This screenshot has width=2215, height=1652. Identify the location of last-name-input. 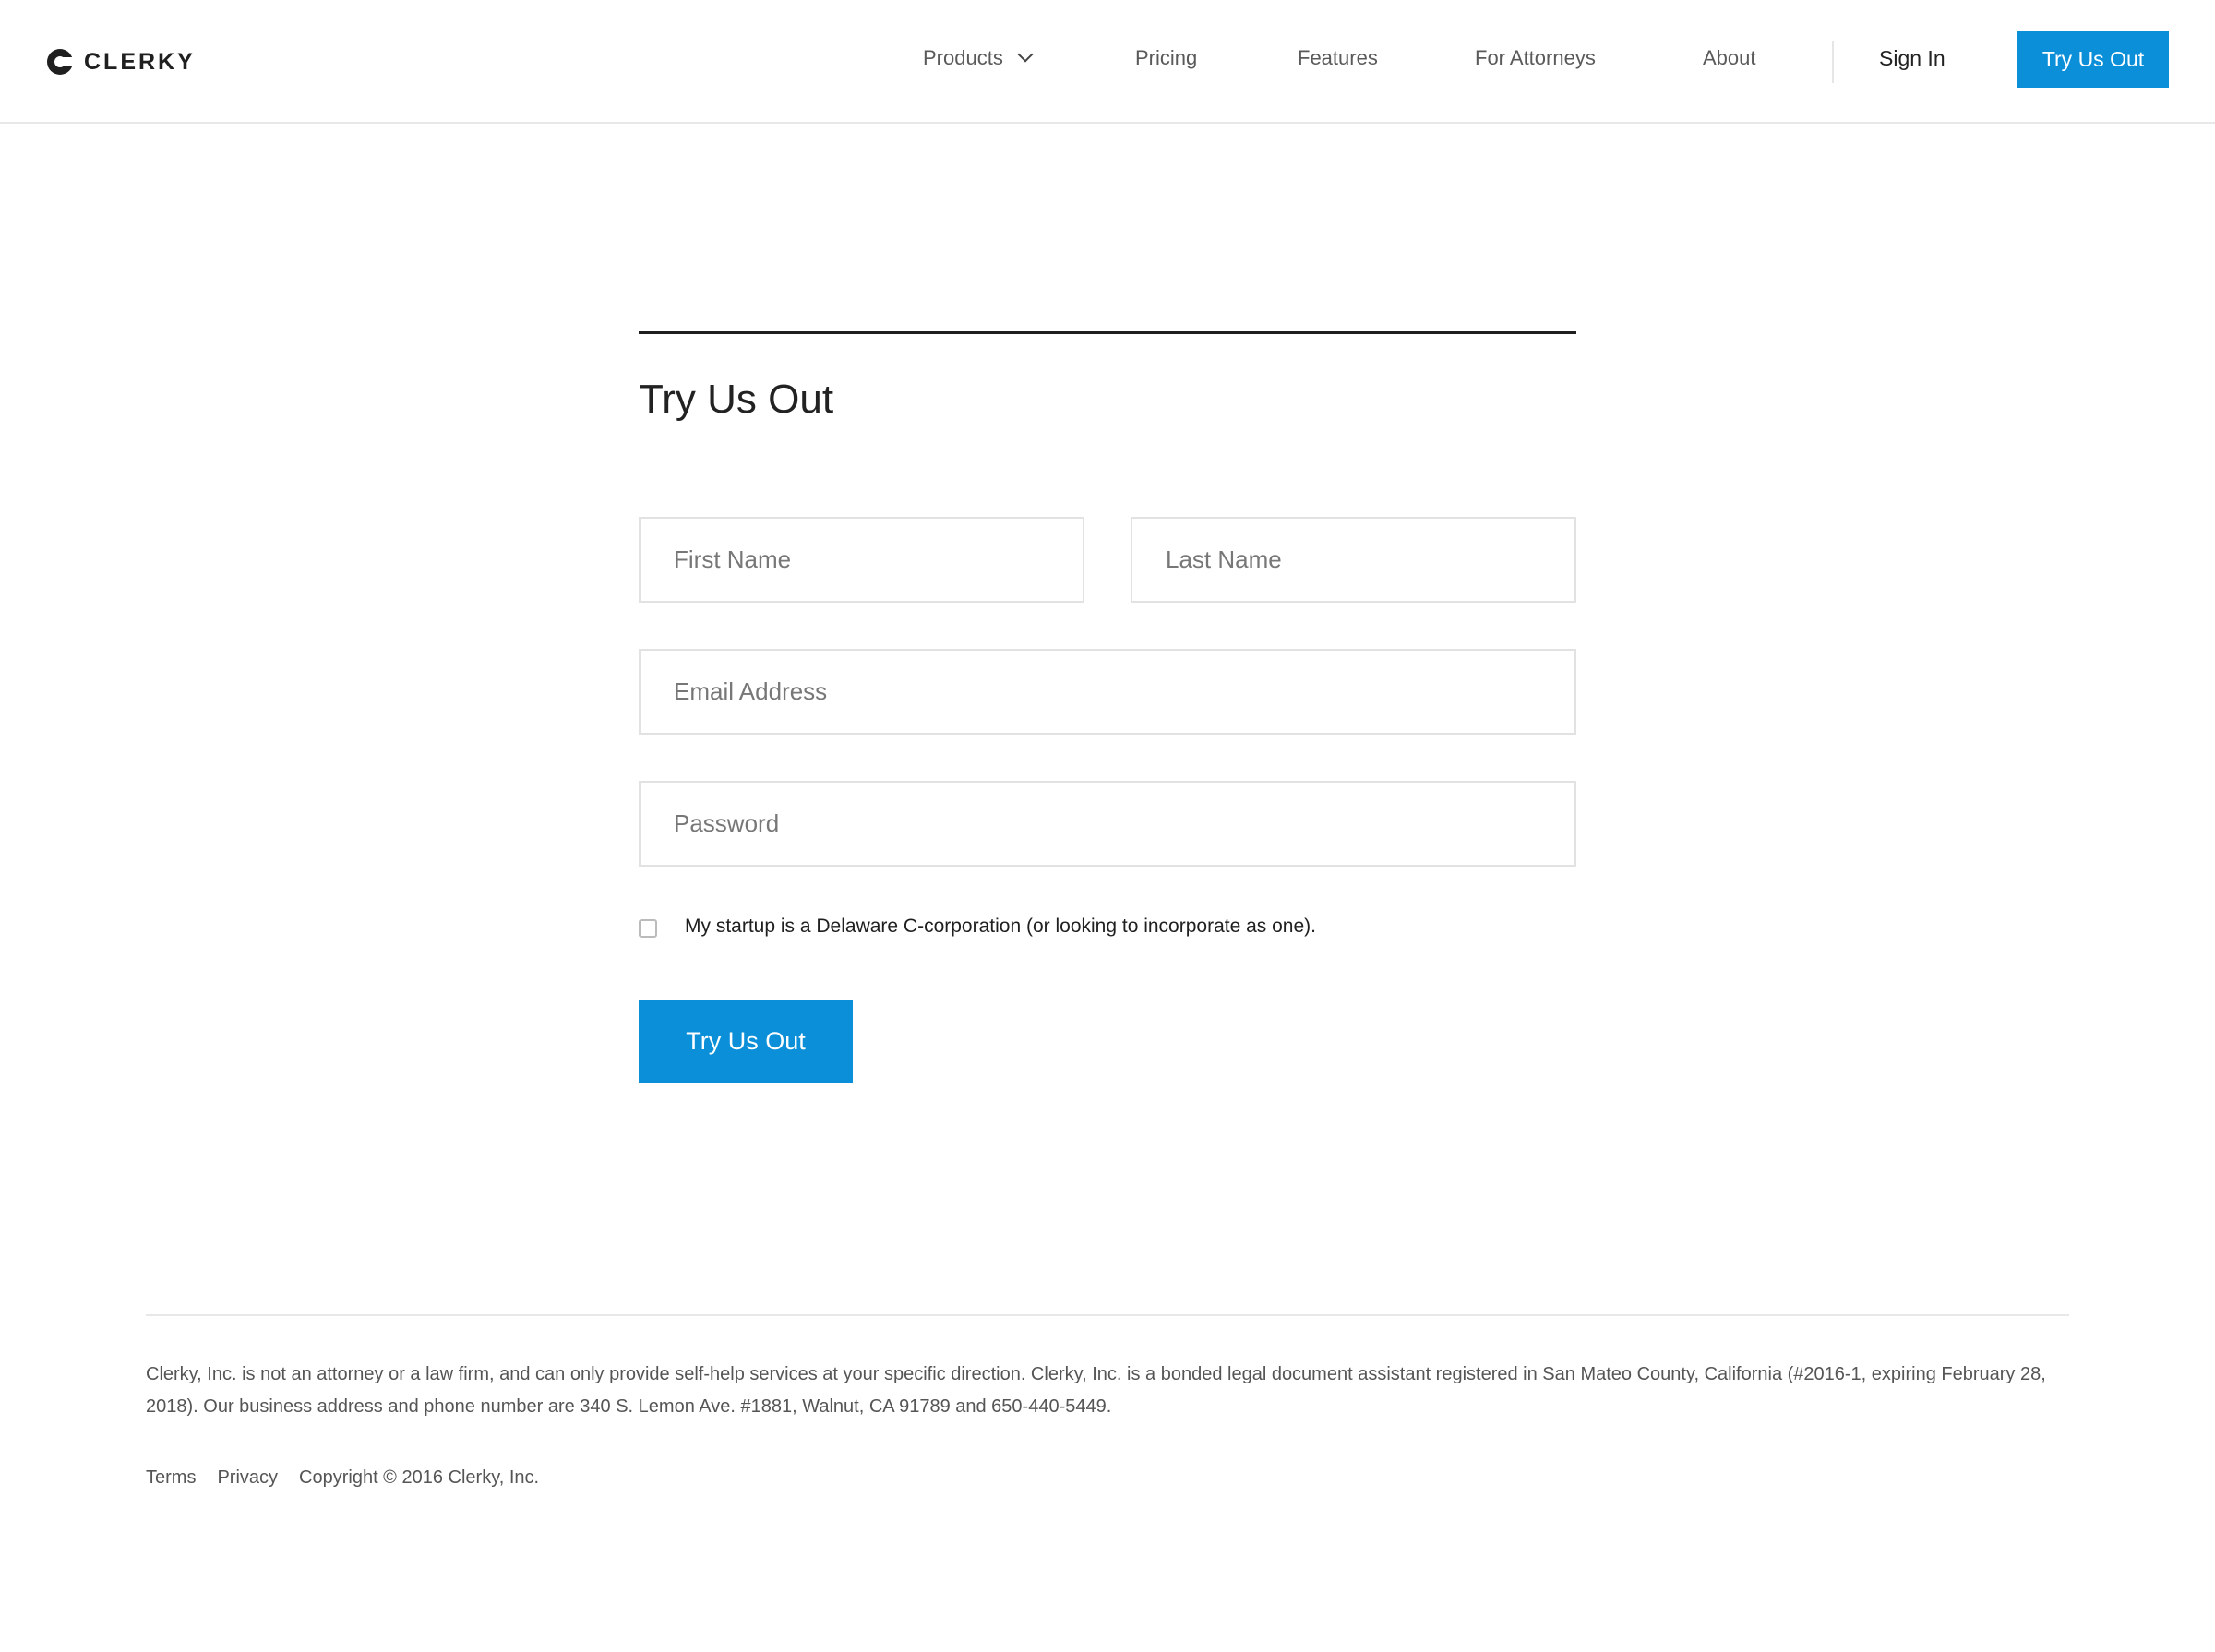
(1354, 560).